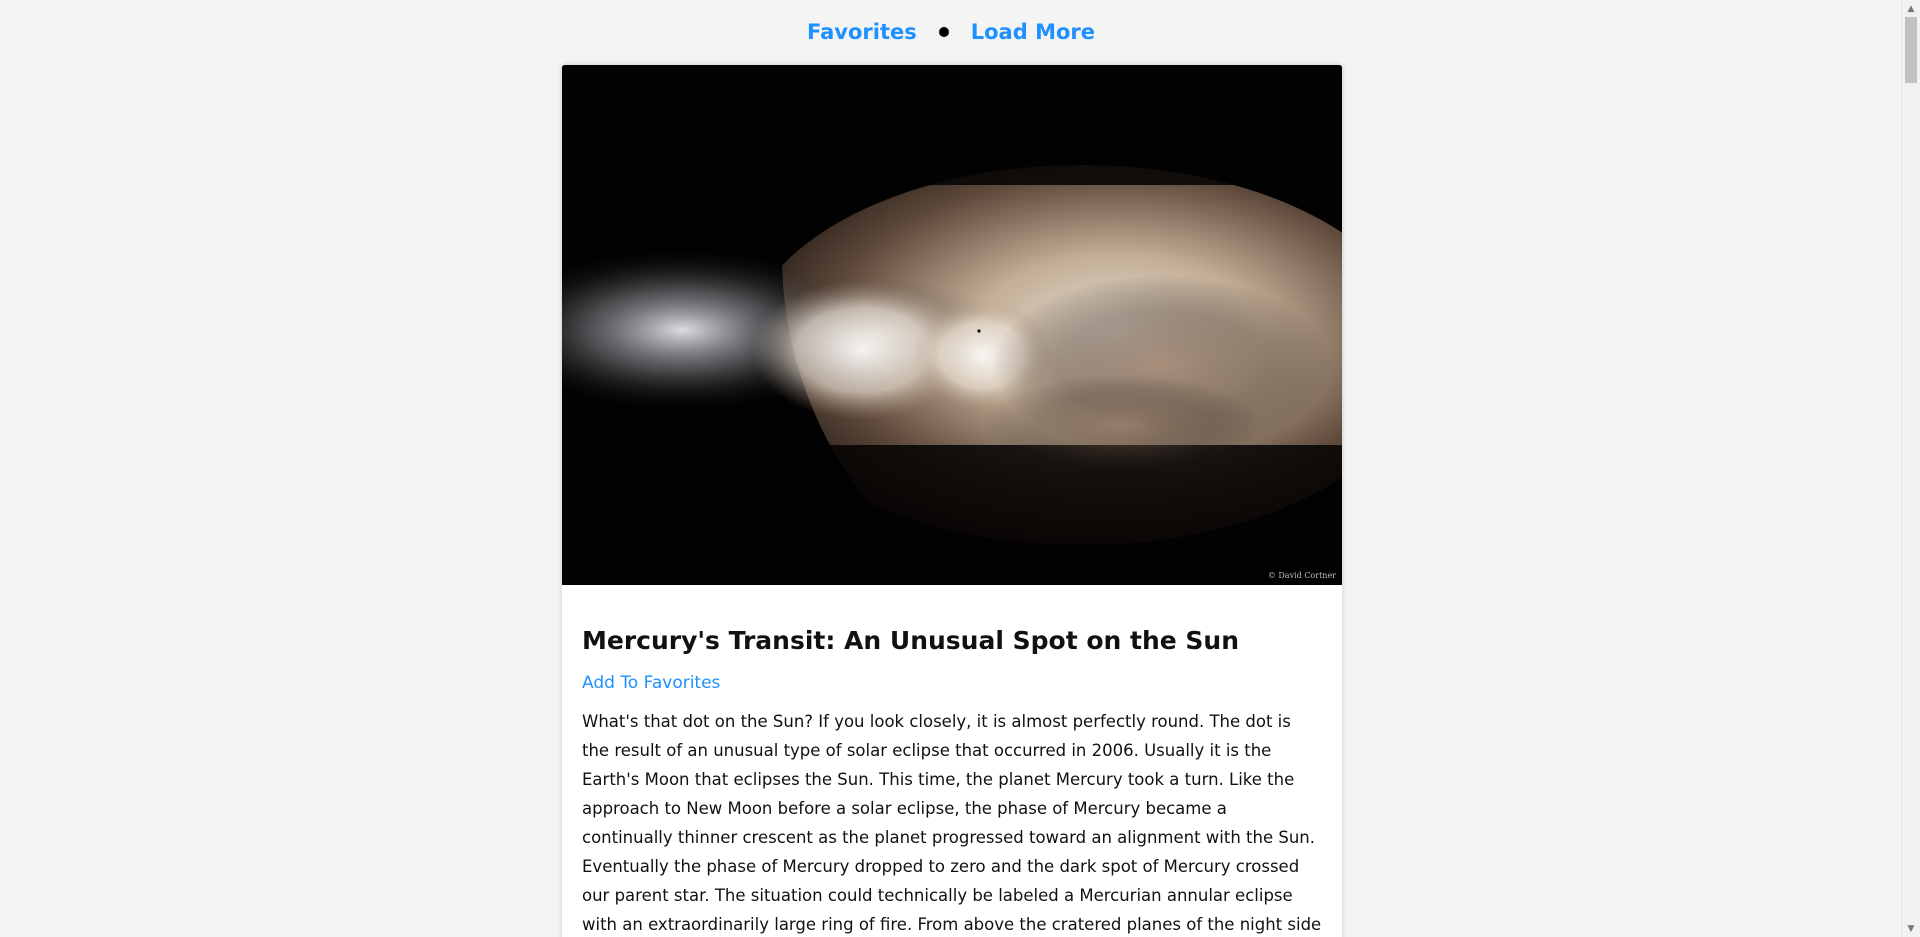 Image resolution: width=1920 pixels, height=937 pixels. I want to click on nav-separator-dot, so click(943, 32).